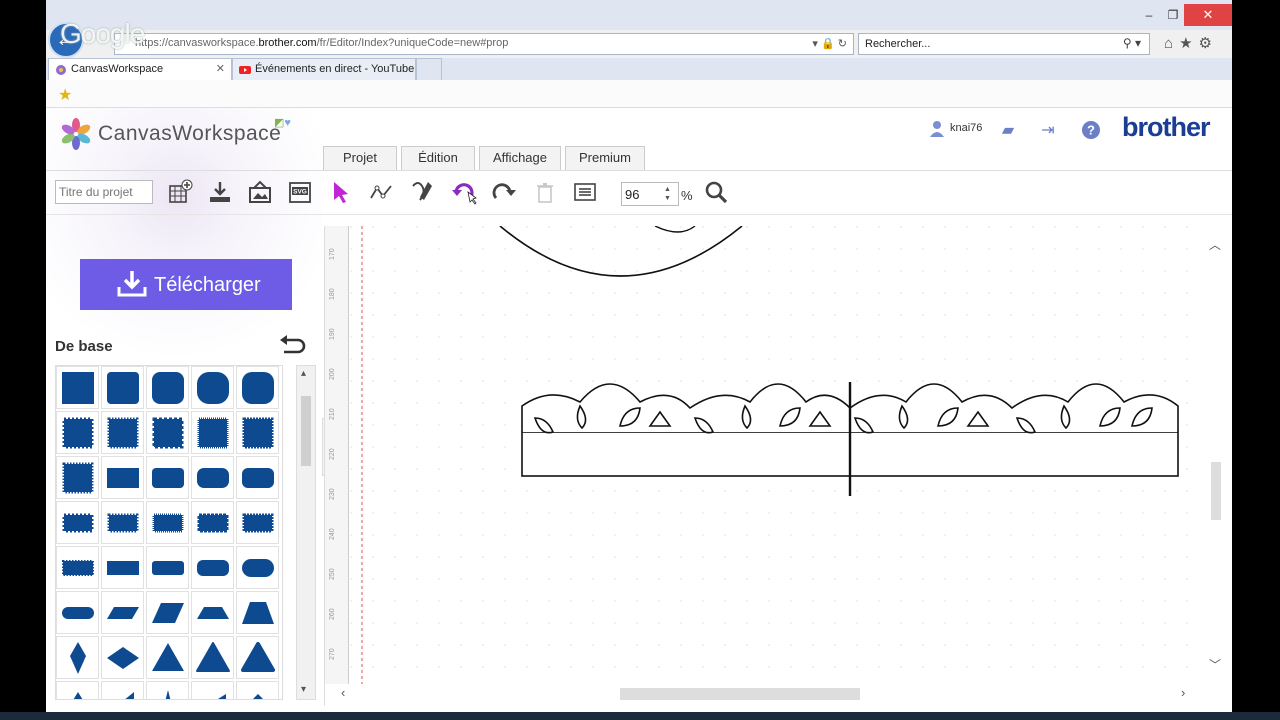 This screenshot has height=720, width=1280. I want to click on shape-soft-rectangle, so click(257, 477).